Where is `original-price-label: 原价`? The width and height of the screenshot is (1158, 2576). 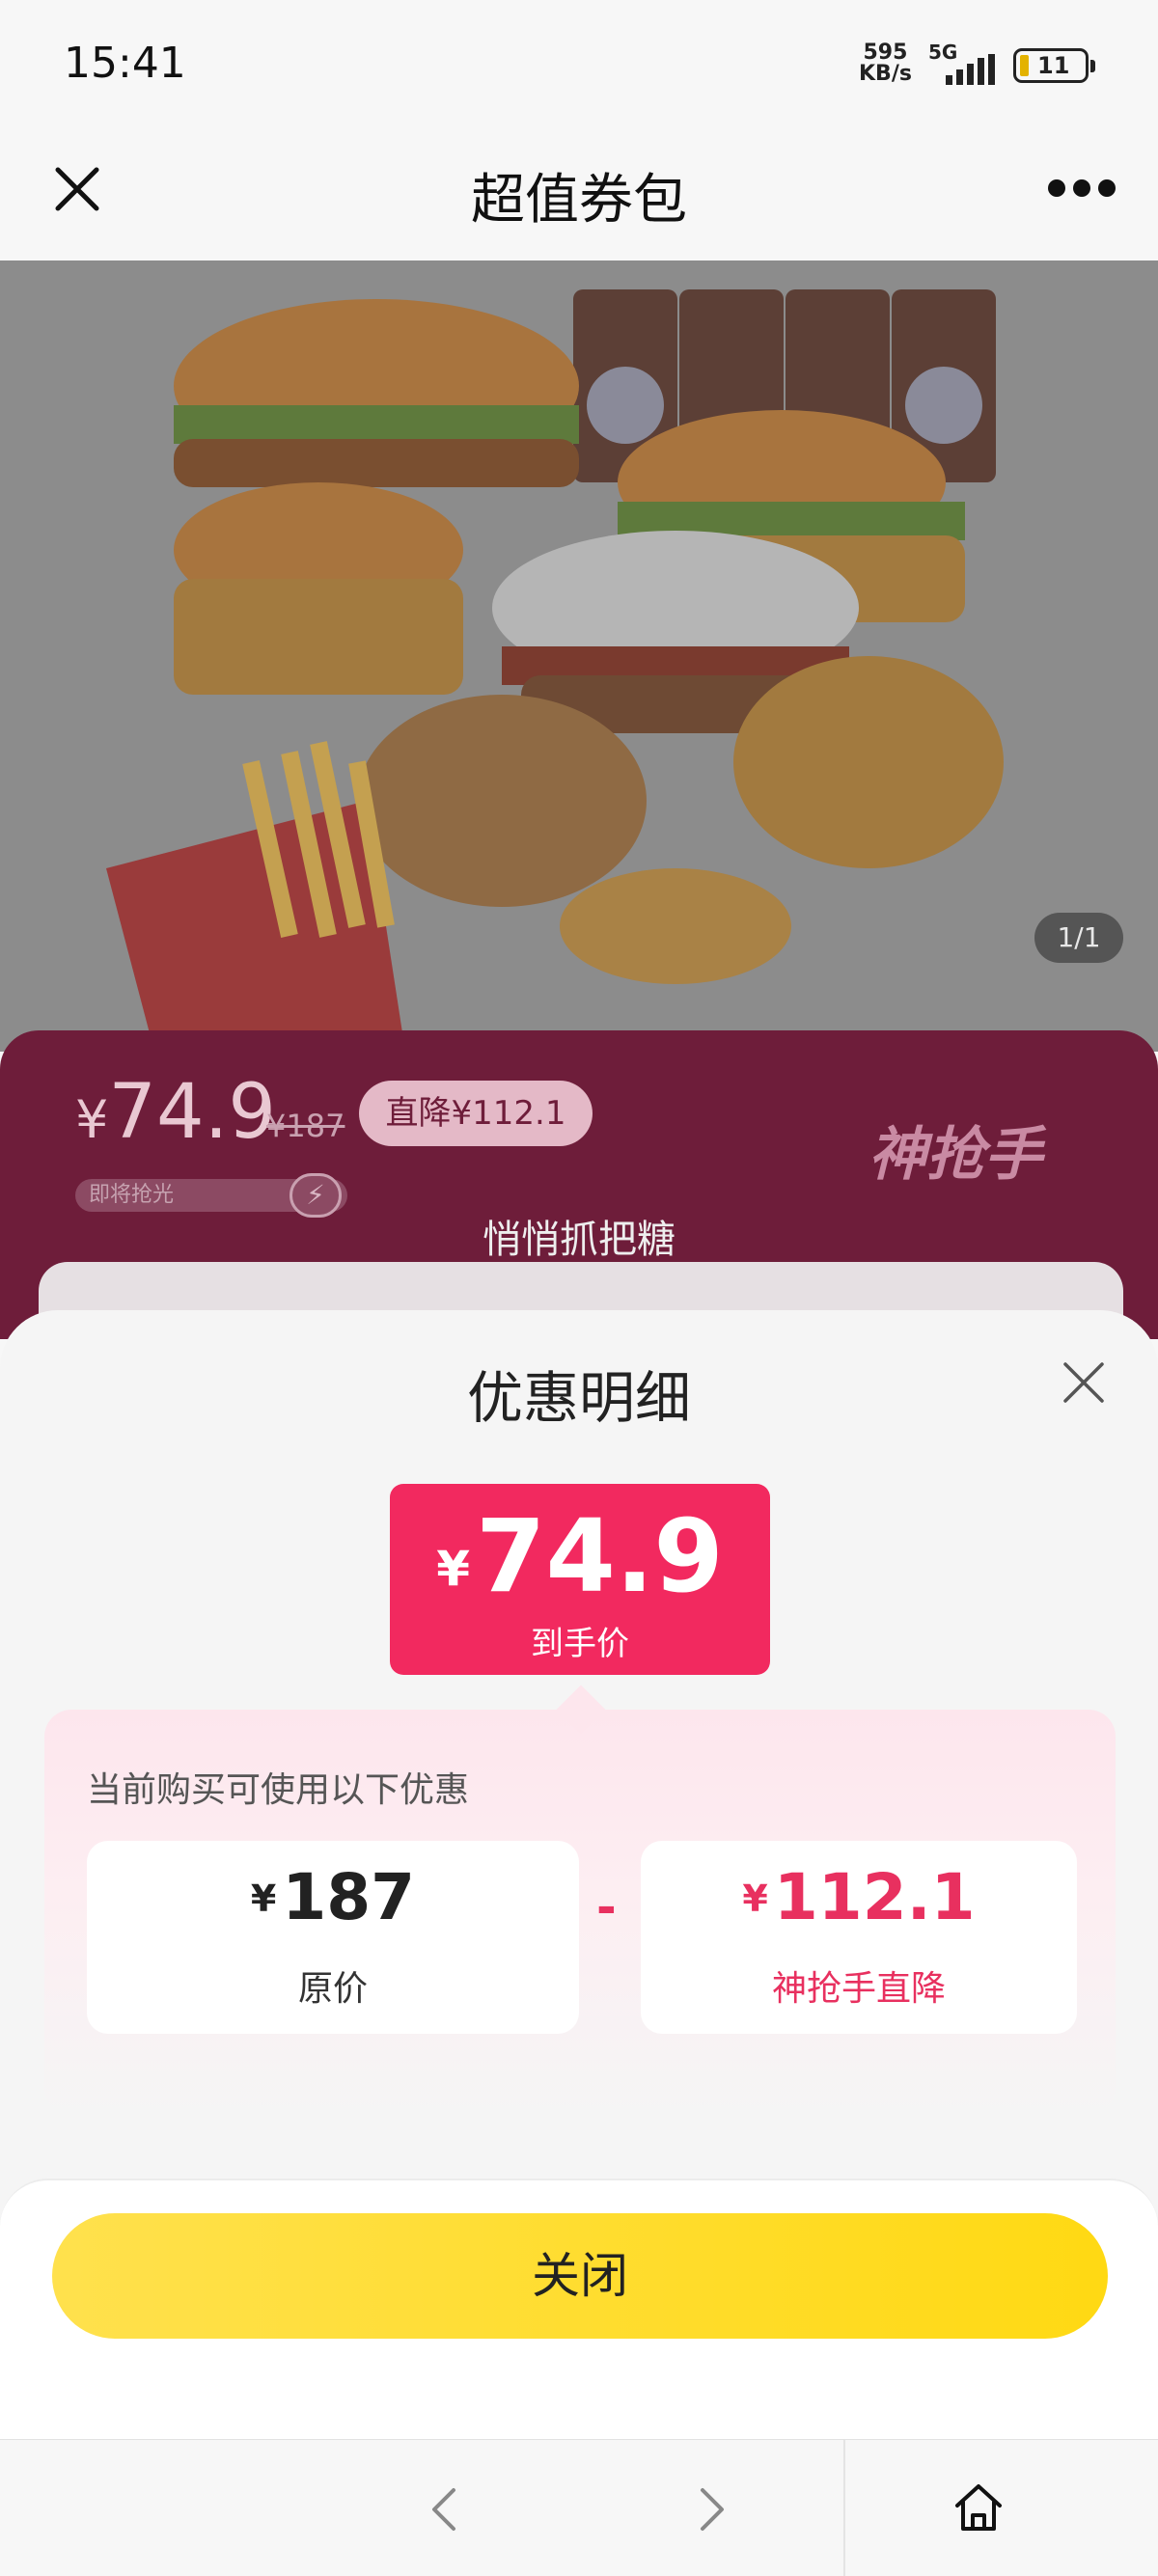 original-price-label: 原价 is located at coordinates (332, 1989).